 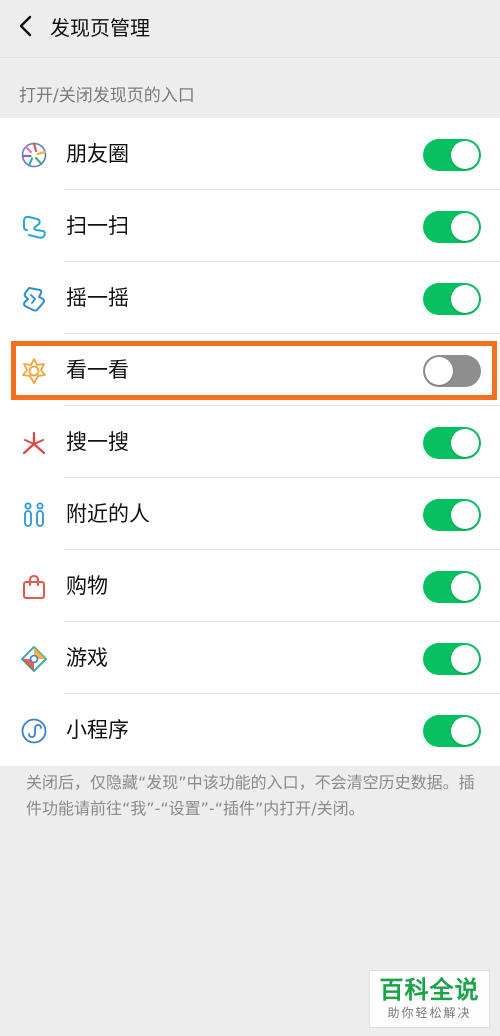 What do you see at coordinates (97, 442) in the screenshot?
I see `item-label: 搜一搜` at bounding box center [97, 442].